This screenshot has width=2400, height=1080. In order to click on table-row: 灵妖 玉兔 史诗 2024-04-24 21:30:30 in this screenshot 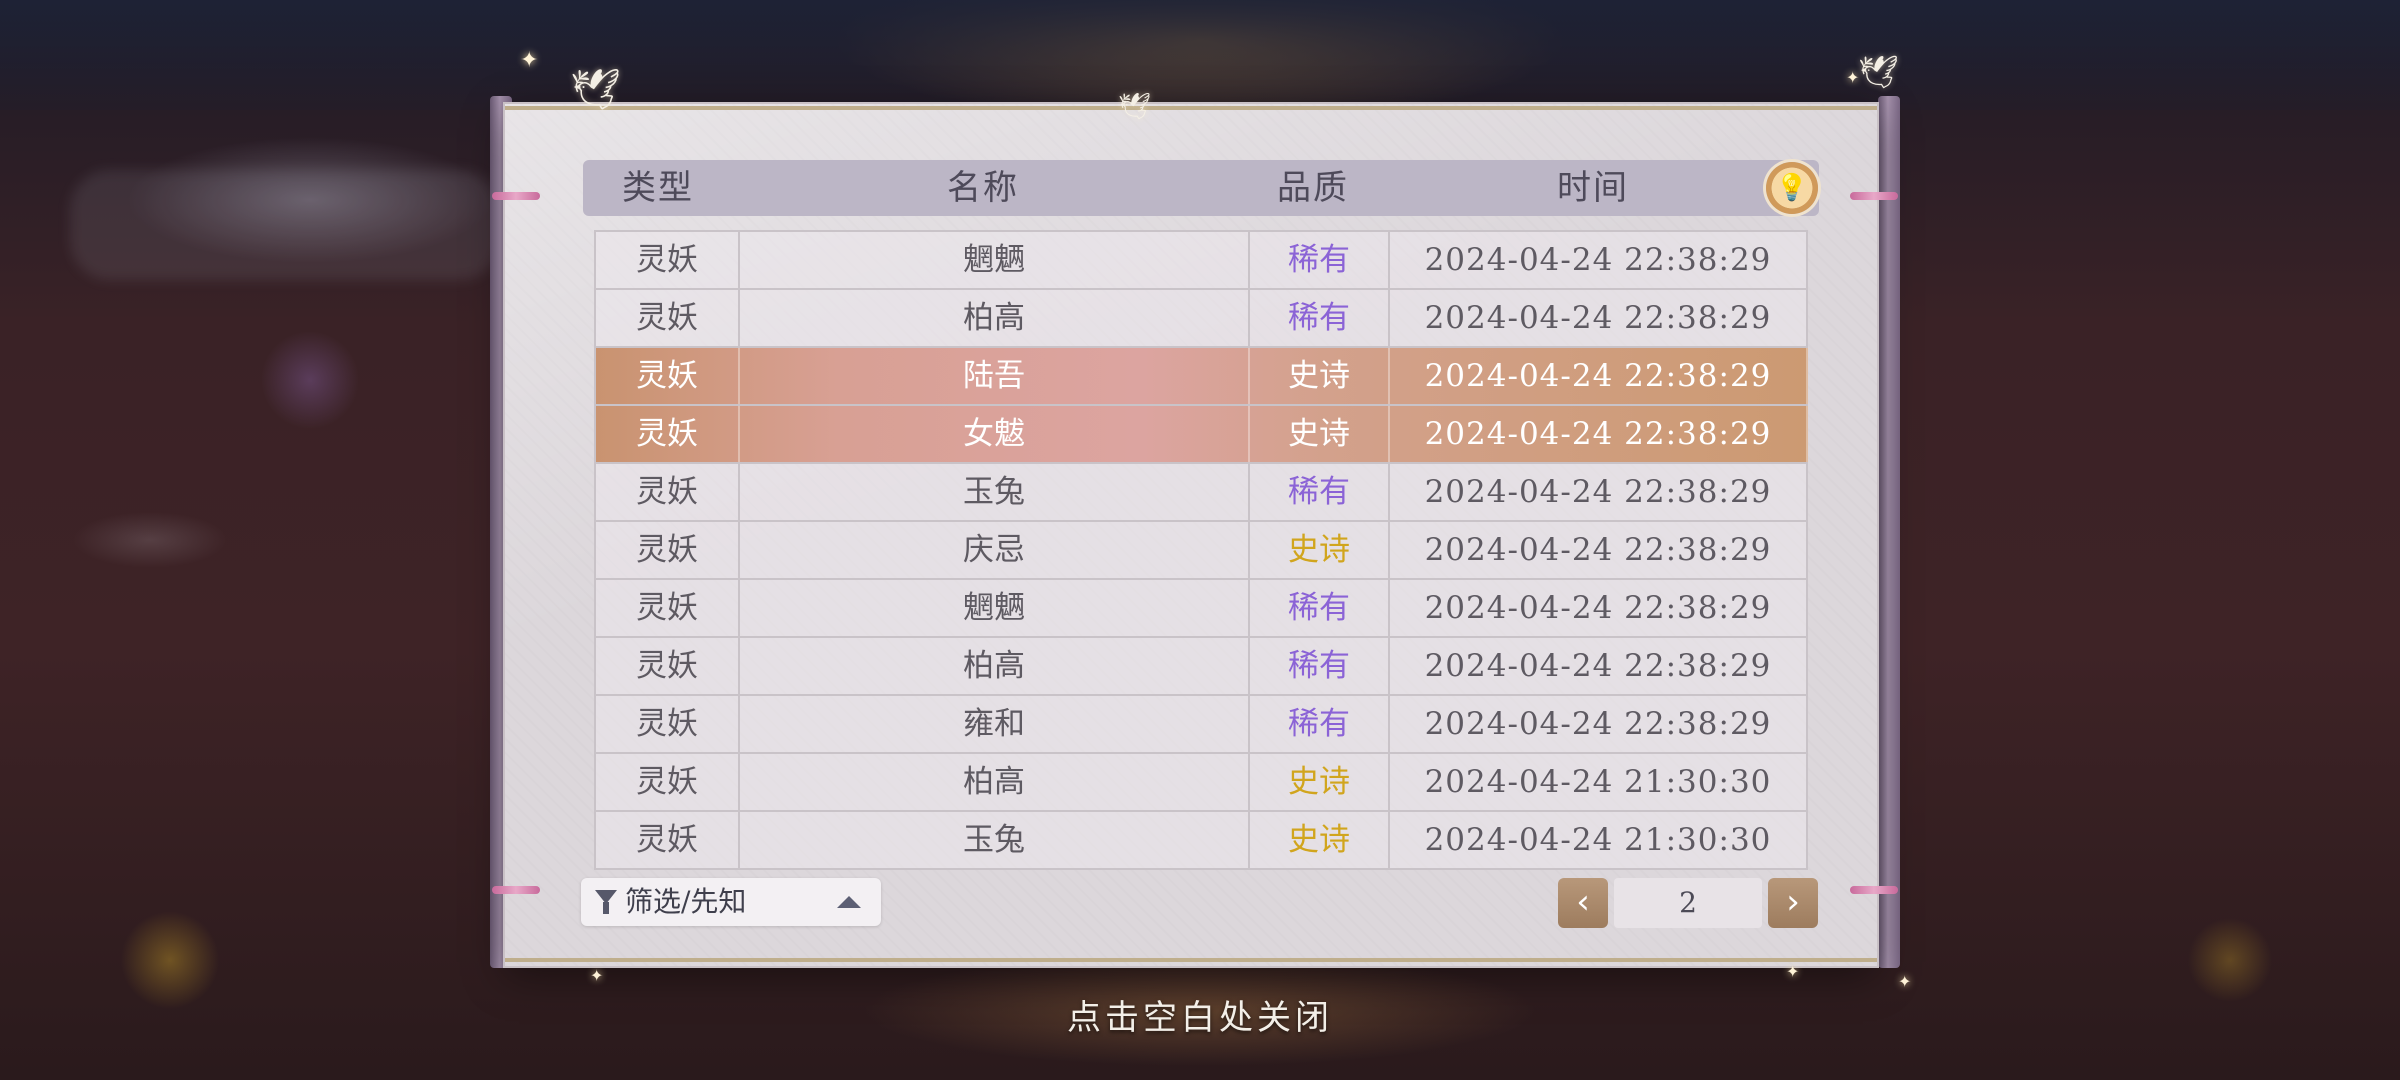, I will do `click(1202, 841)`.